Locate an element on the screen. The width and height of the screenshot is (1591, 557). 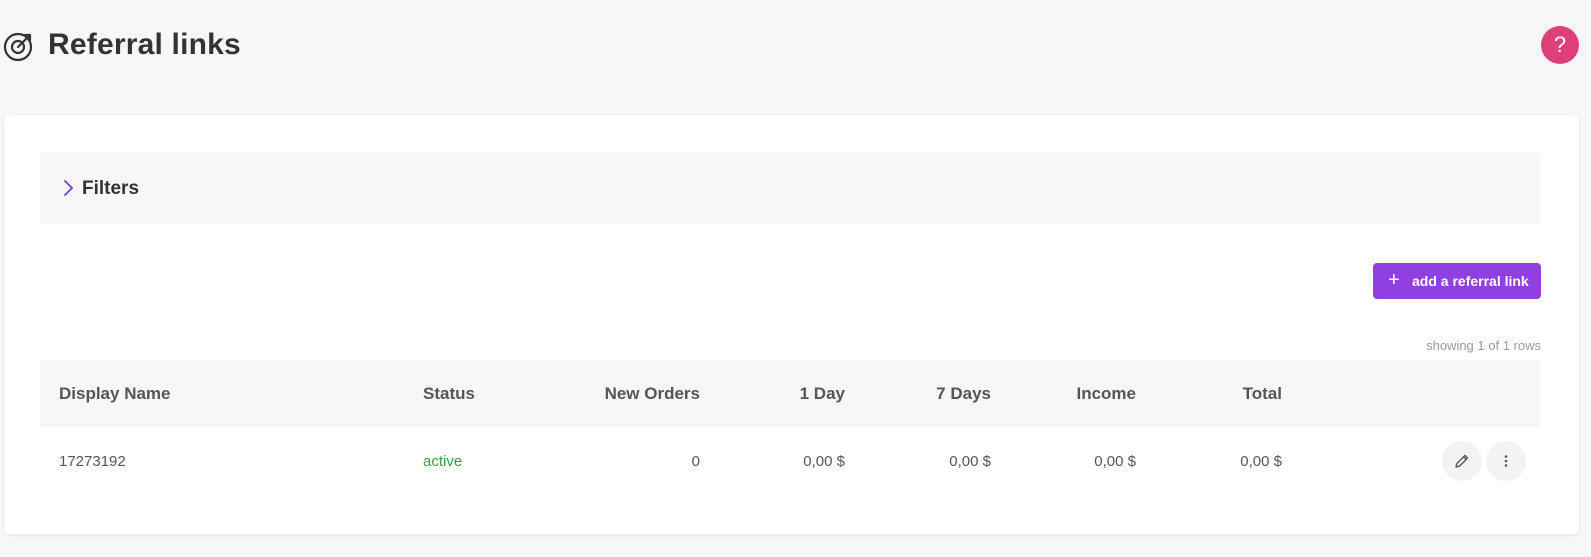
column-header-1-day: 1 Day is located at coordinates (795, 394).